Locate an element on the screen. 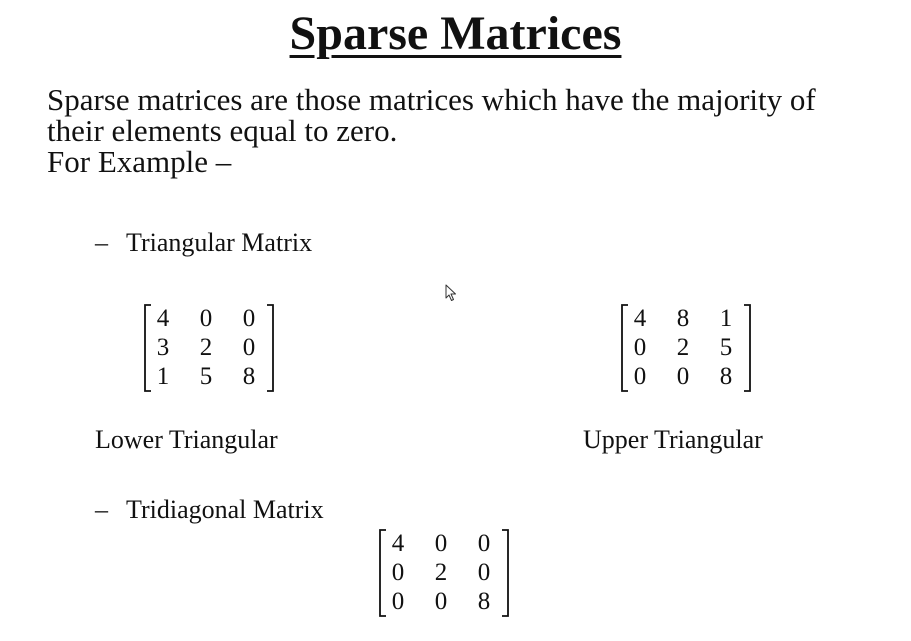  slide-title-text: Sparse Matrices is located at coordinates (455, 33).